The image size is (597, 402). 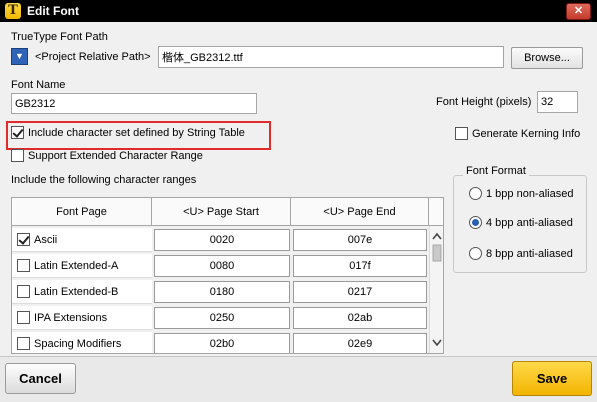 What do you see at coordinates (82, 240) in the screenshot?
I see `table-row-ascii: Ascii` at bounding box center [82, 240].